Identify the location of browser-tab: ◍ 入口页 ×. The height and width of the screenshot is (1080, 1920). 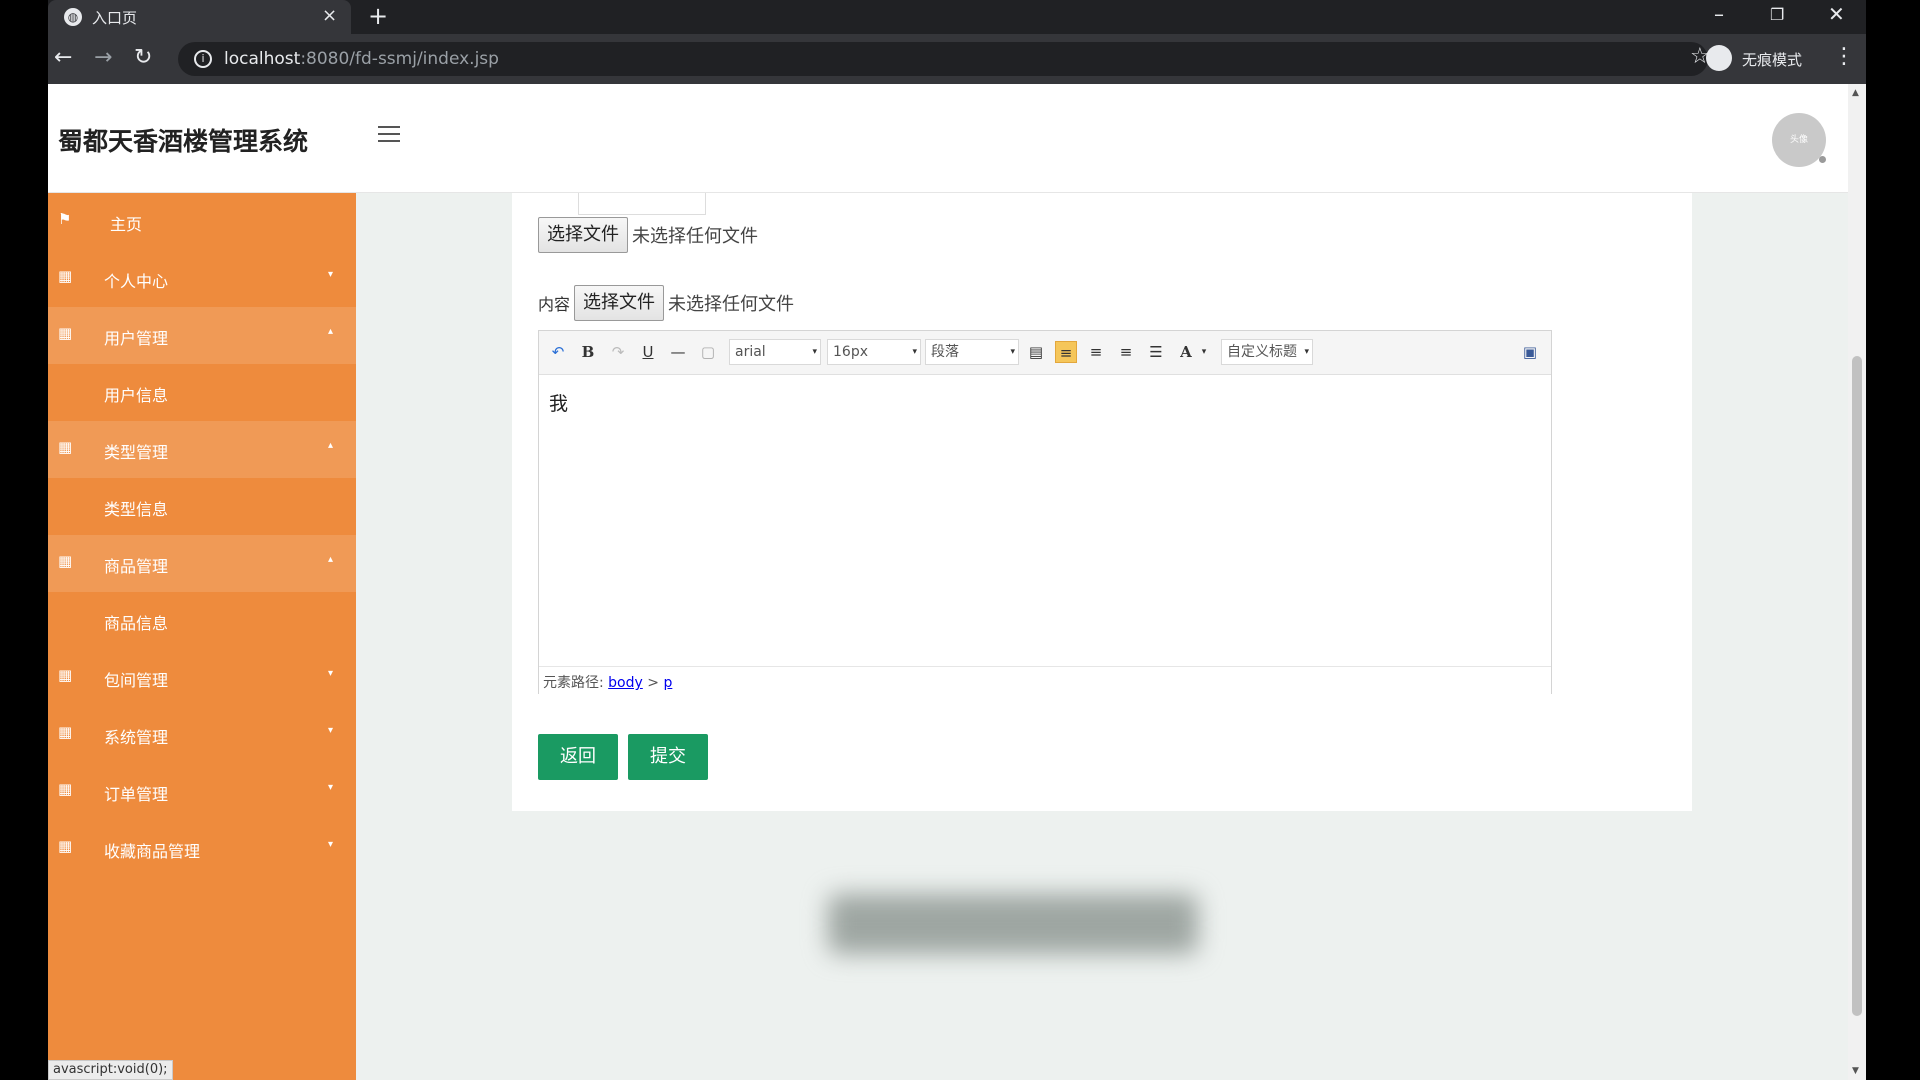
(199, 17).